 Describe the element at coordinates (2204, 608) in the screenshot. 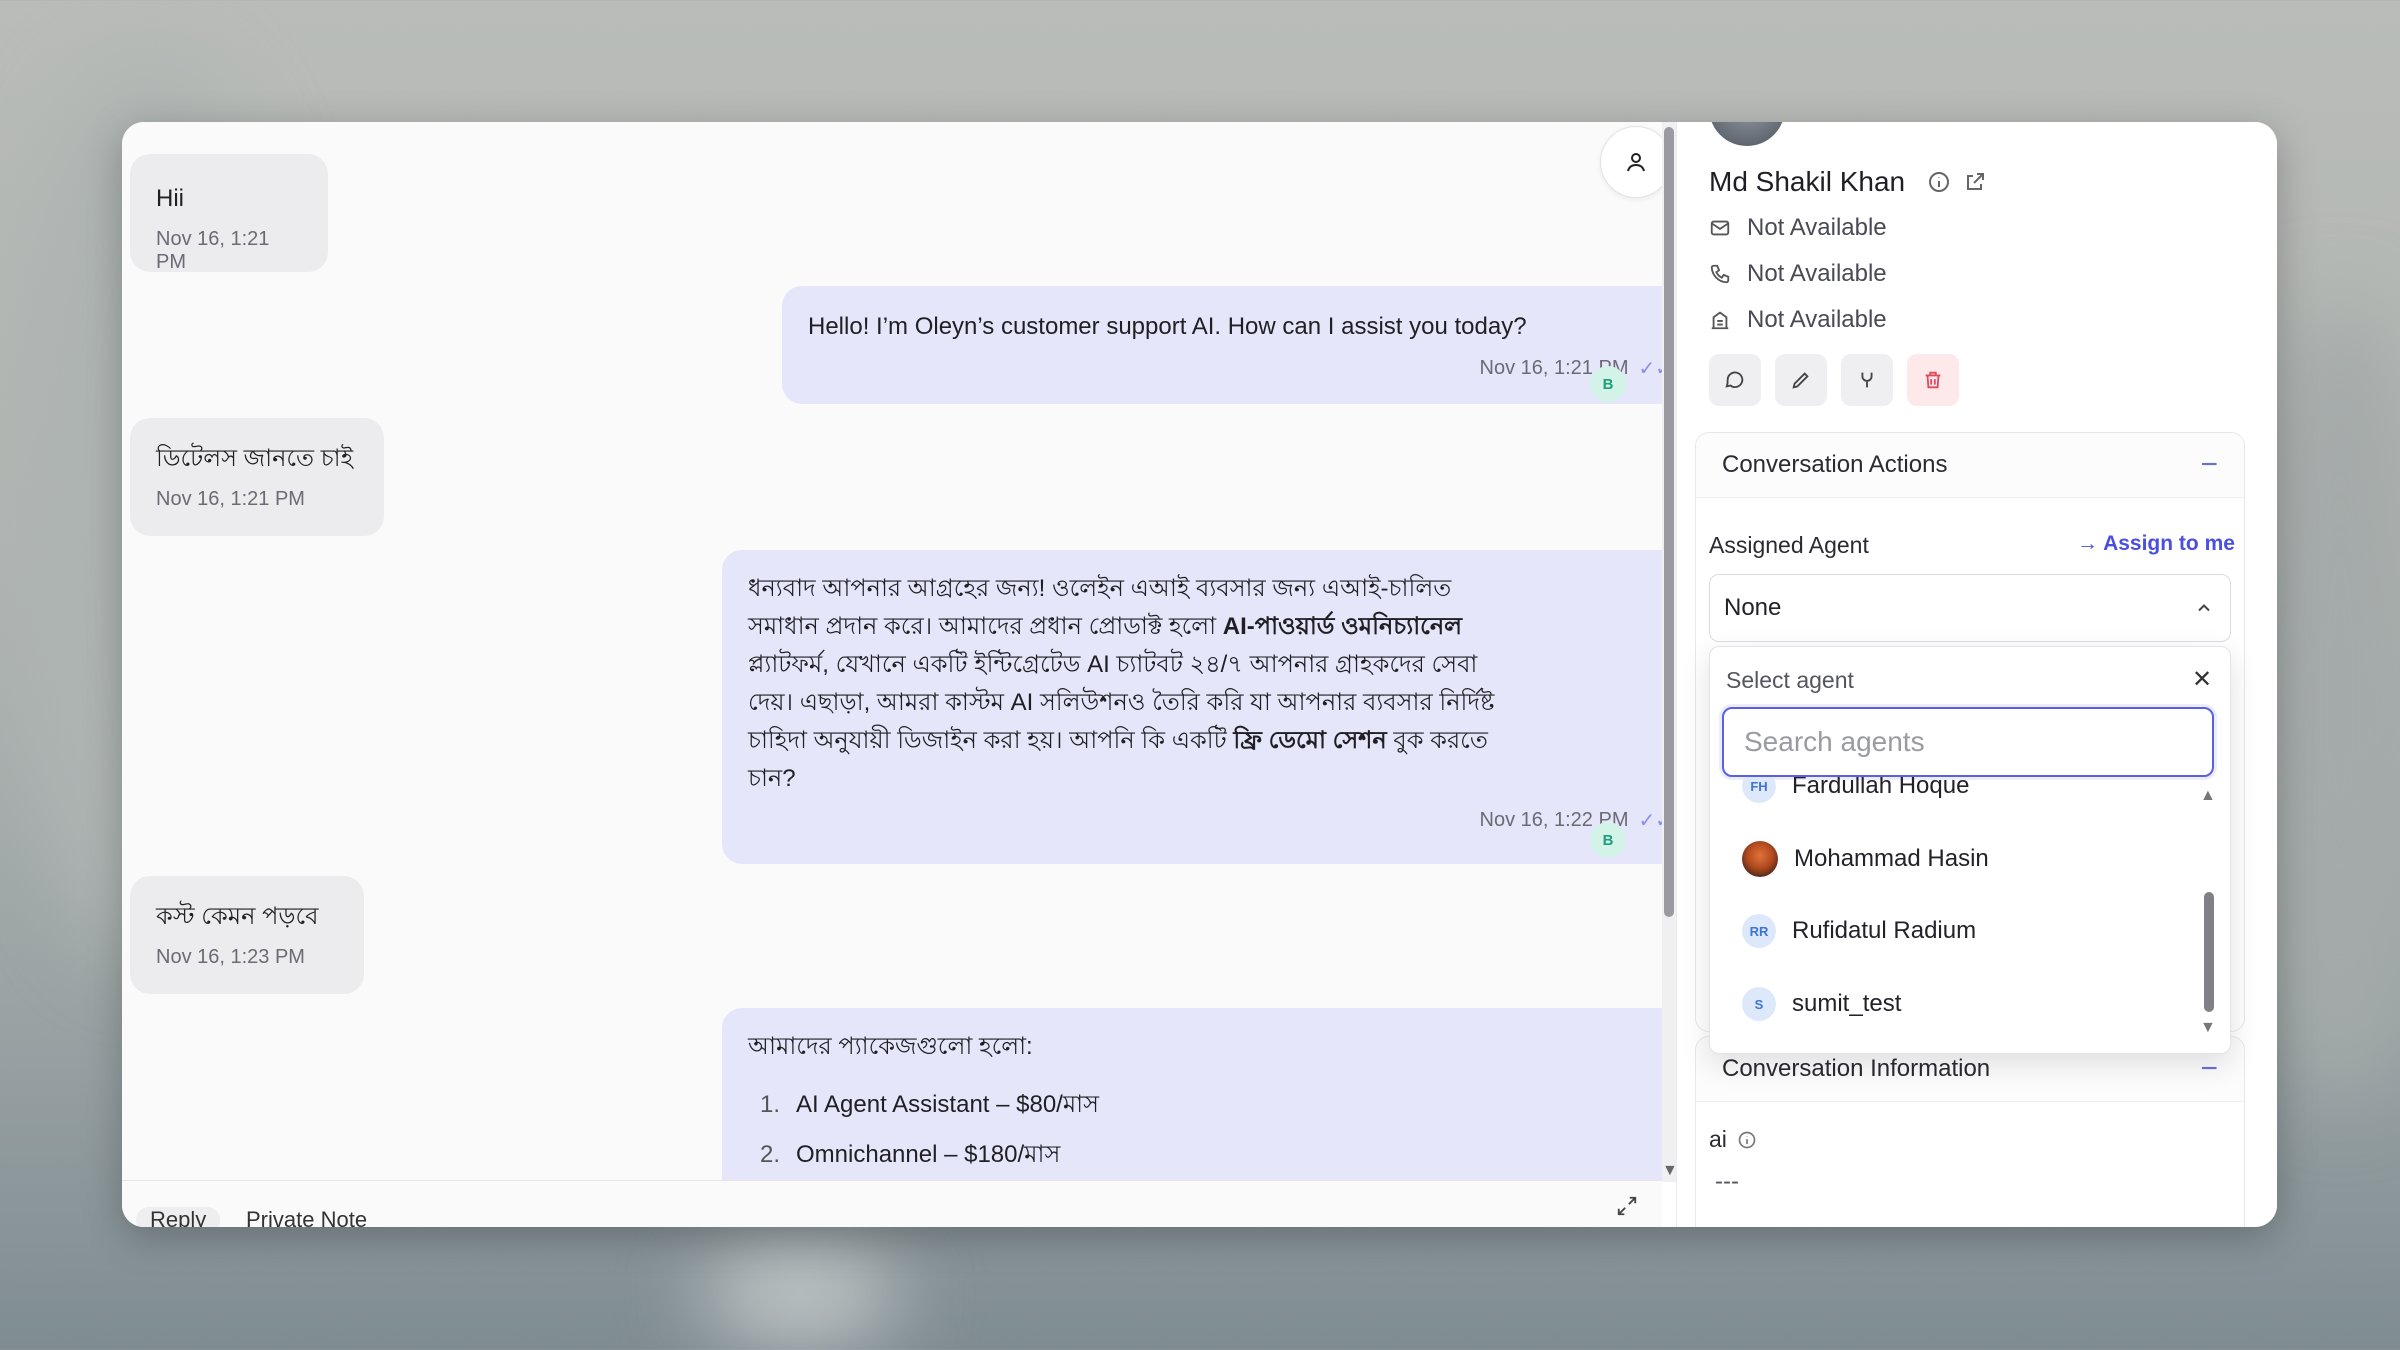

I see `chevron-up-icon` at that location.